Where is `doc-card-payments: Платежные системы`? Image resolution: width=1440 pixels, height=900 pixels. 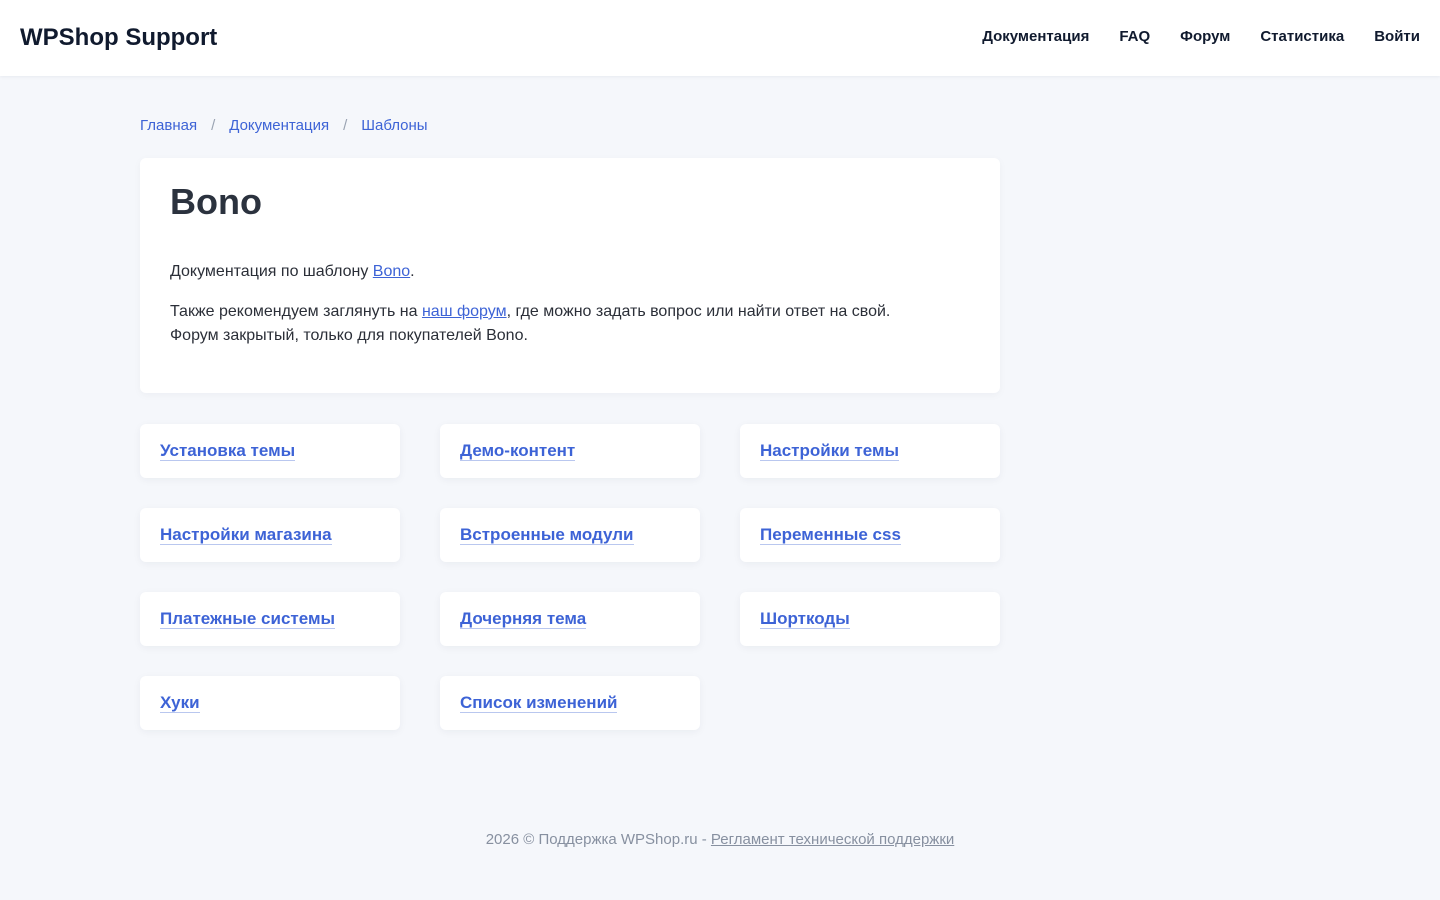
doc-card-payments: Платежные системы is located at coordinates (270, 619).